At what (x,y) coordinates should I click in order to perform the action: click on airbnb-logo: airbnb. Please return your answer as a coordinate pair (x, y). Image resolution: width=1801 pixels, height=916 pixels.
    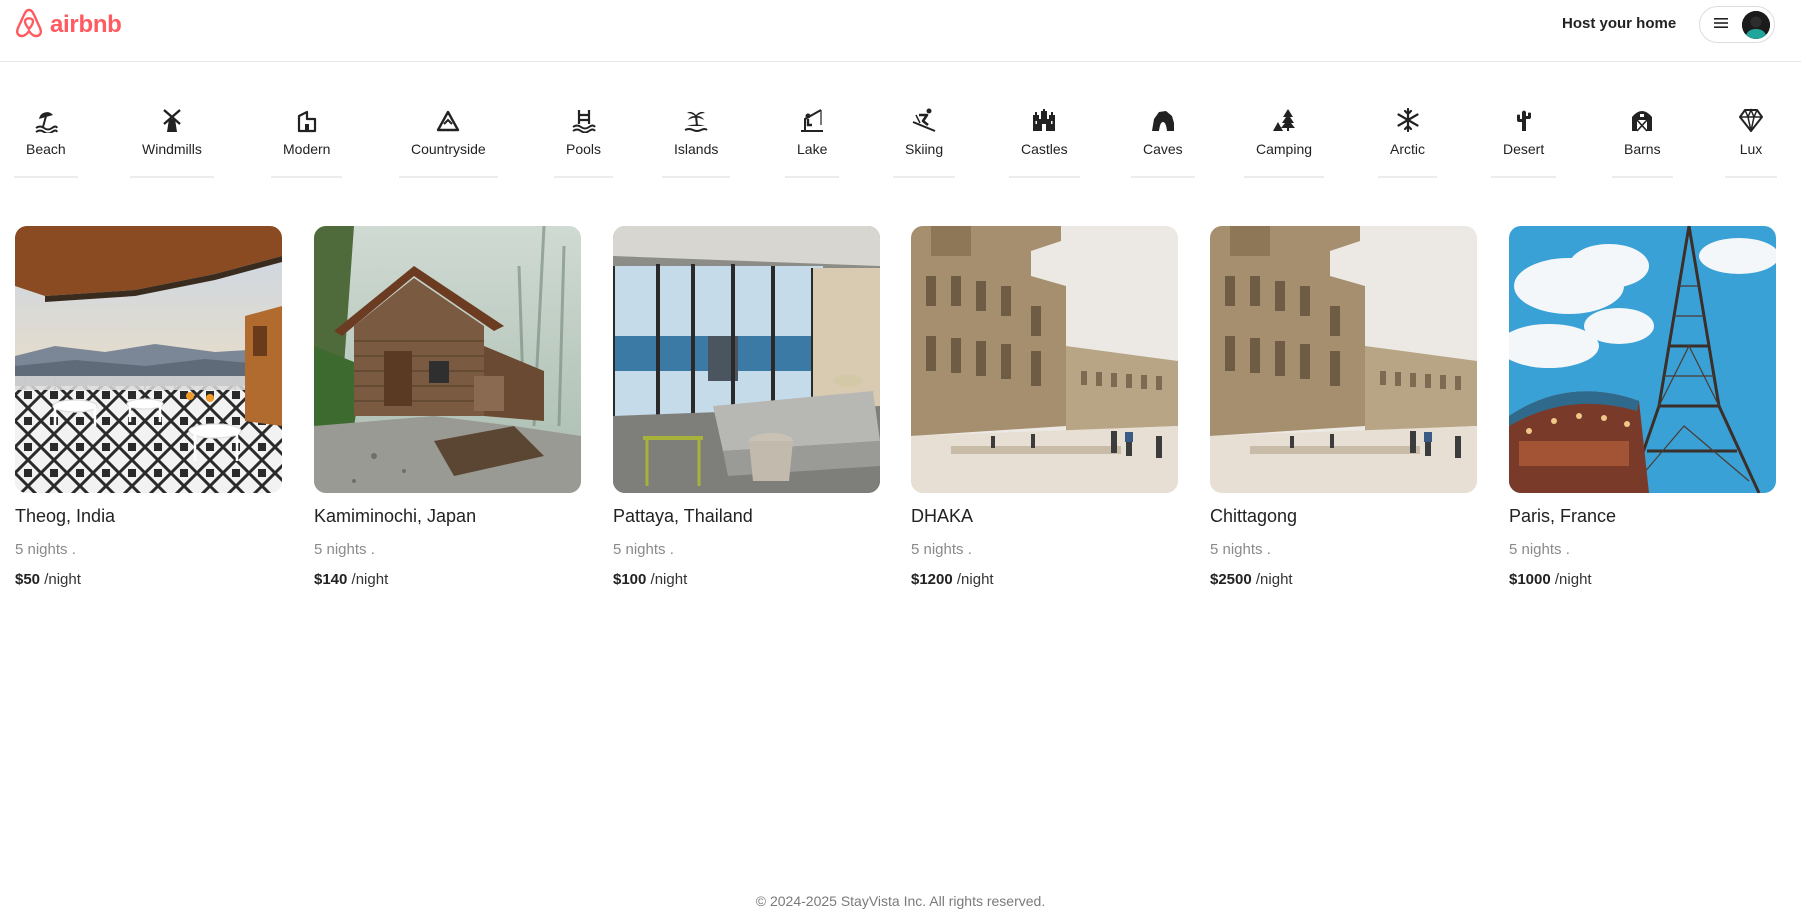
    Looking at the image, I should click on (68, 25).